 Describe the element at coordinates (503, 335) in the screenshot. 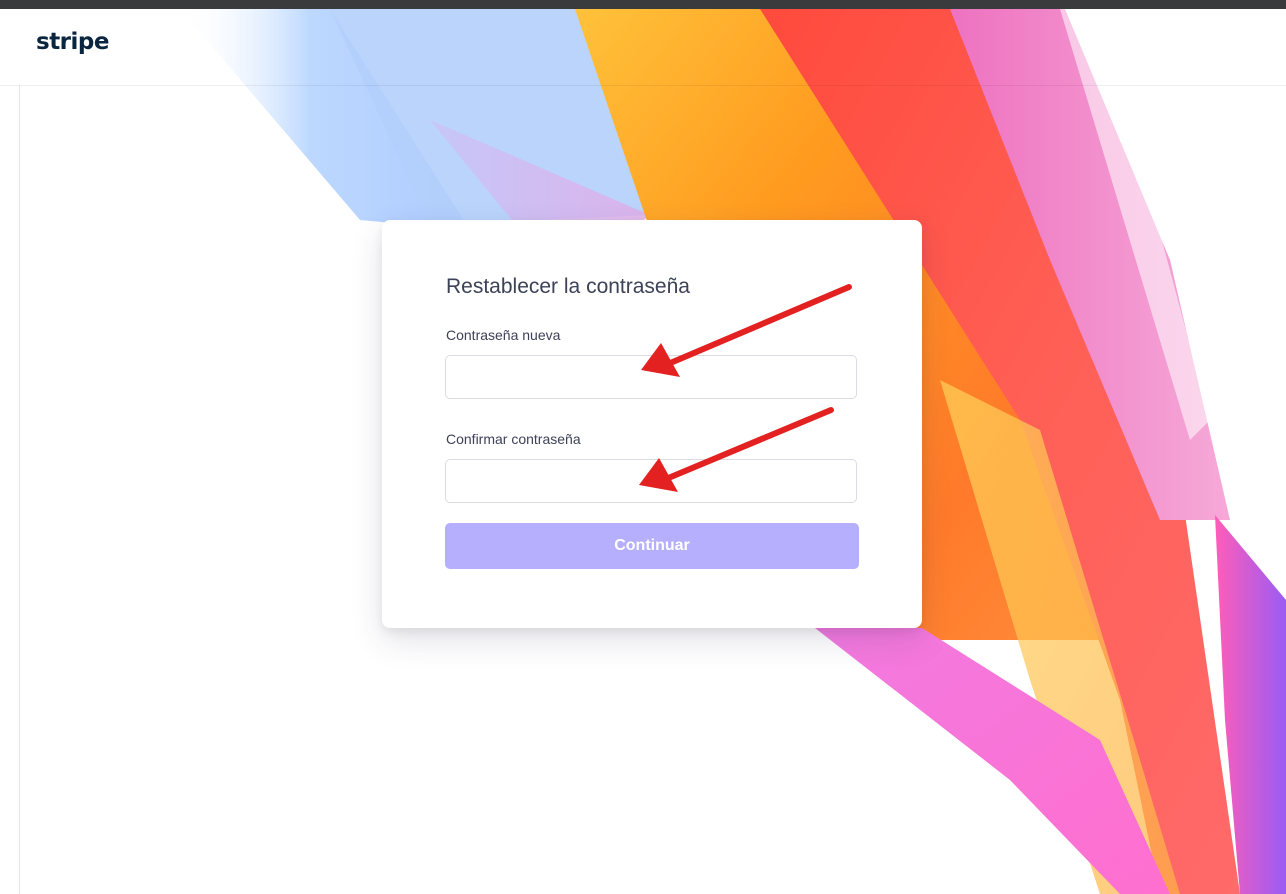

I see `new-password-label: Contraseña nueva` at that location.